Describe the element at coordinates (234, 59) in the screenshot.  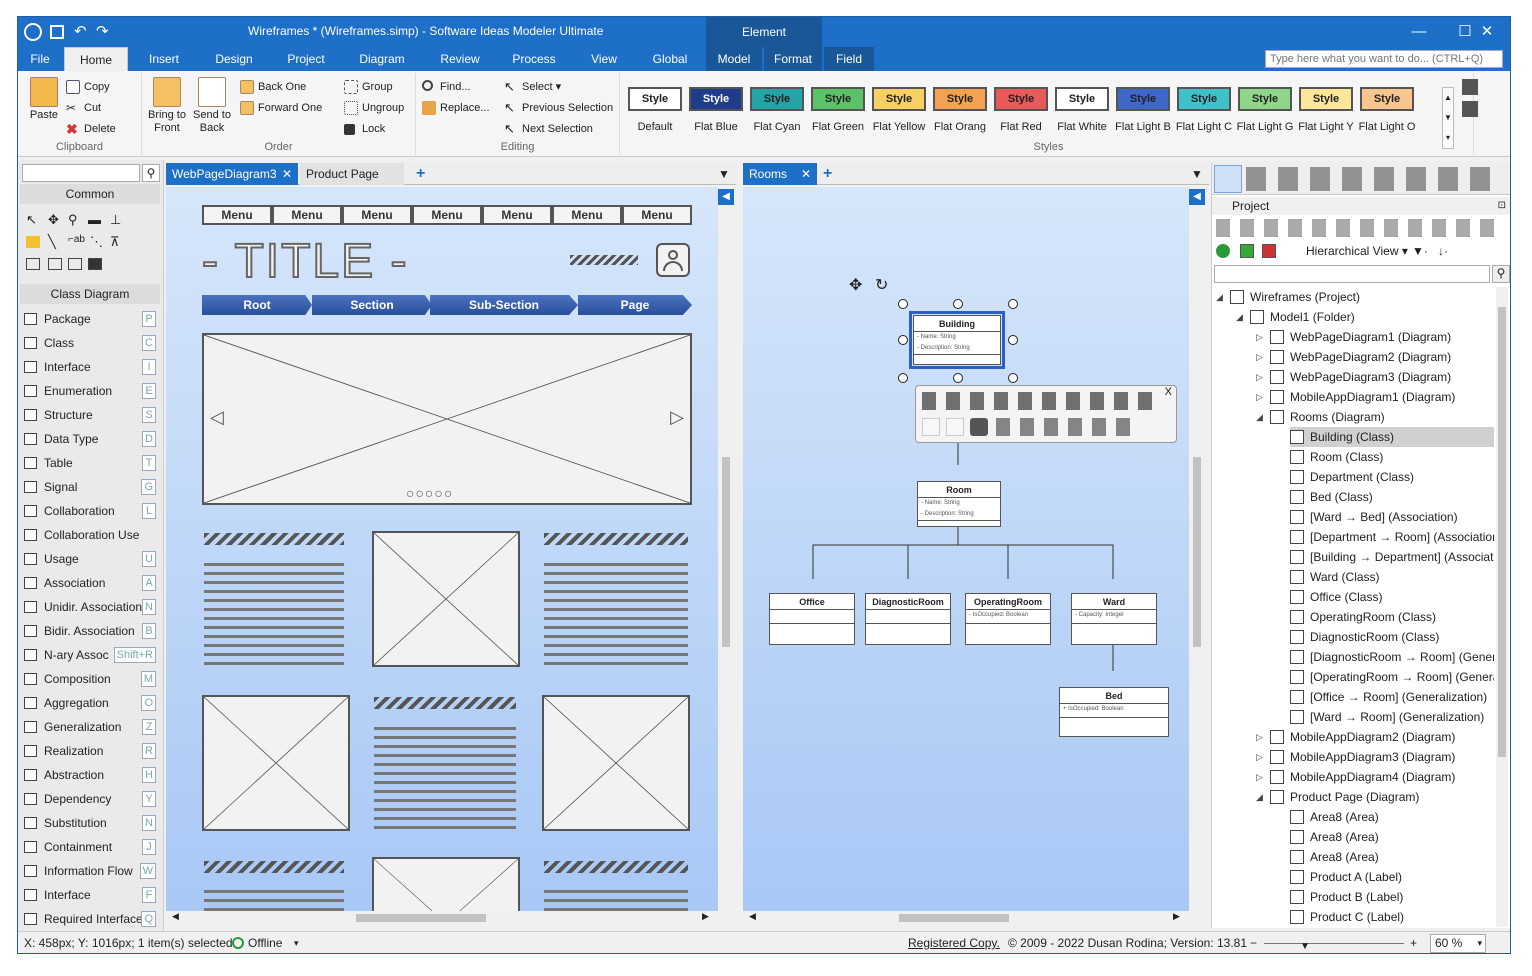
I see `tab-design: Design` at that location.